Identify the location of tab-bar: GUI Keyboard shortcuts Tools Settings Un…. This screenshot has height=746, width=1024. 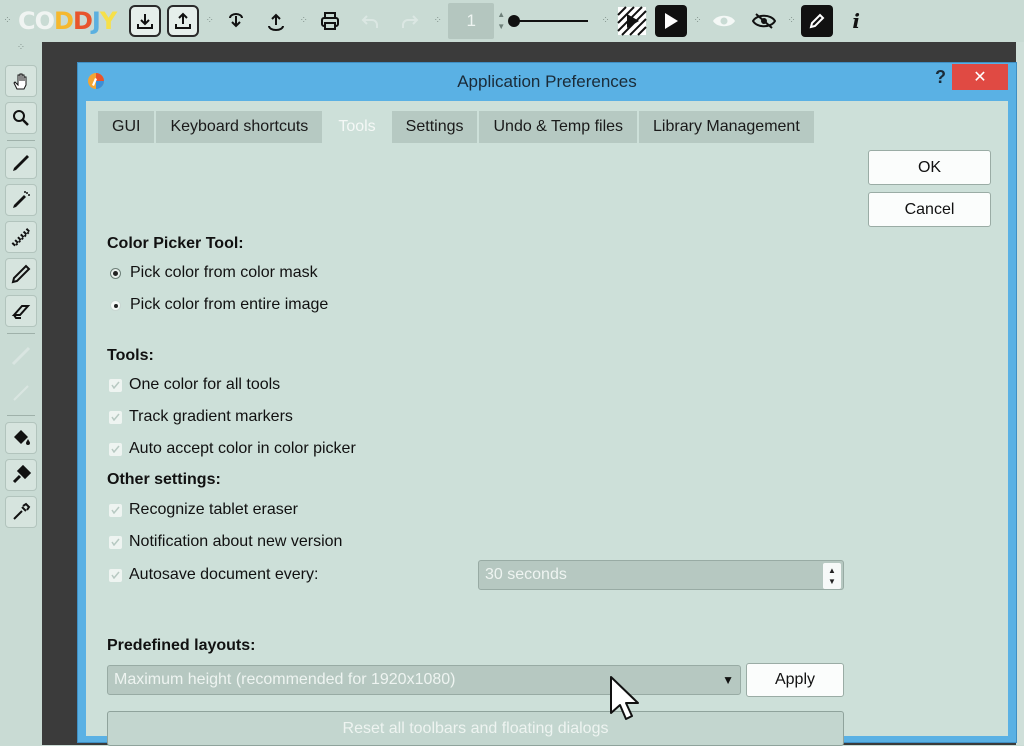
(457, 127).